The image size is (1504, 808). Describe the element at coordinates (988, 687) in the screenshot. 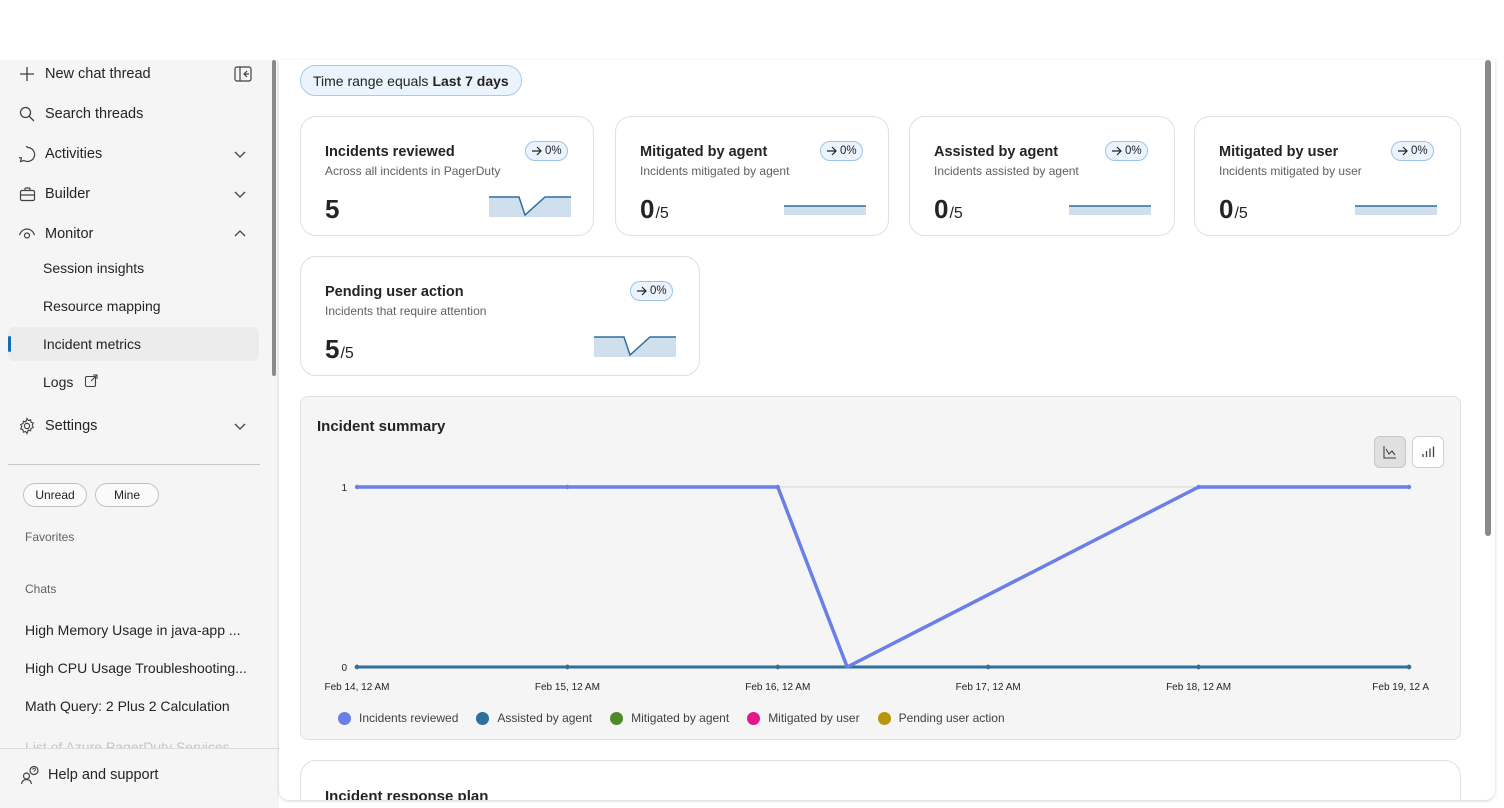

I see `x-tick-label: Feb 17, 12 AM` at that location.